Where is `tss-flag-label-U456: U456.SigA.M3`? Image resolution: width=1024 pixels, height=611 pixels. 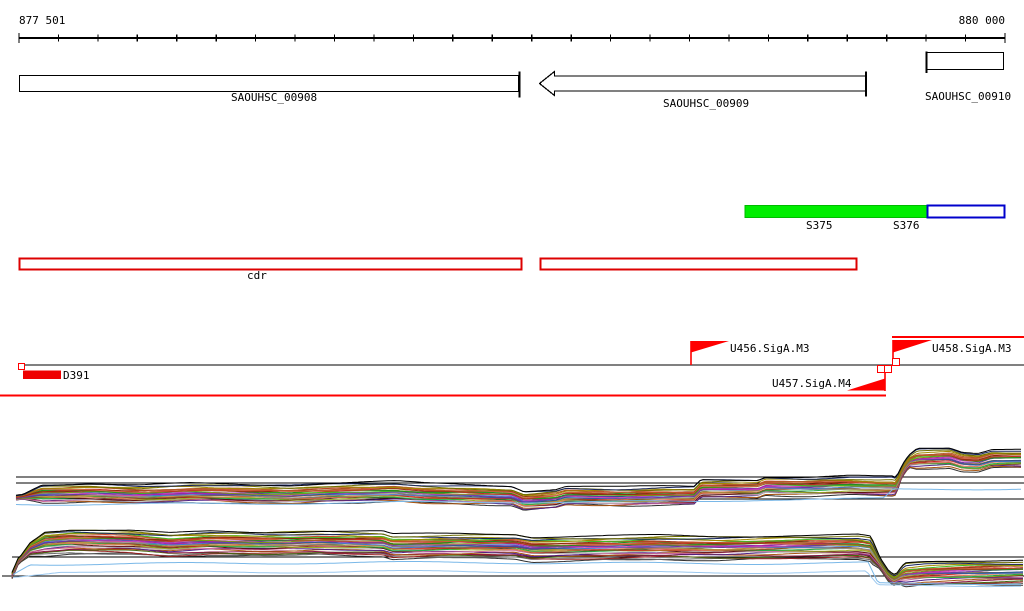
tss-flag-label-U456: U456.SigA.M3 is located at coordinates (769, 348).